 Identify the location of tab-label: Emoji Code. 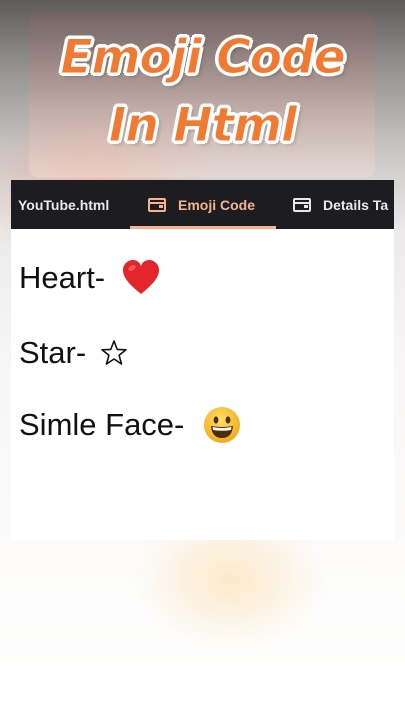
(217, 204).